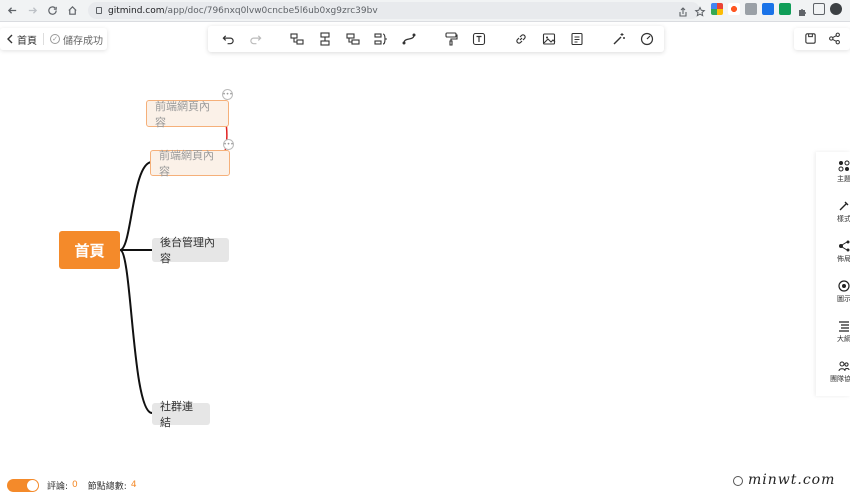 This screenshot has width=850, height=497. Describe the element at coordinates (136, 331) in the screenshot. I see `connector-to-social` at that location.